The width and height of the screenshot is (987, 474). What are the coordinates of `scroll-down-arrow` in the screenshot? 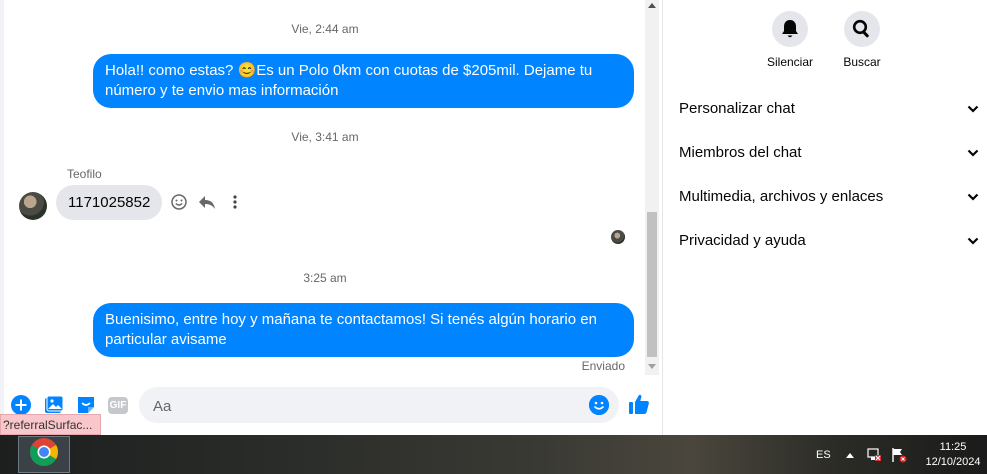 It's located at (652, 366).